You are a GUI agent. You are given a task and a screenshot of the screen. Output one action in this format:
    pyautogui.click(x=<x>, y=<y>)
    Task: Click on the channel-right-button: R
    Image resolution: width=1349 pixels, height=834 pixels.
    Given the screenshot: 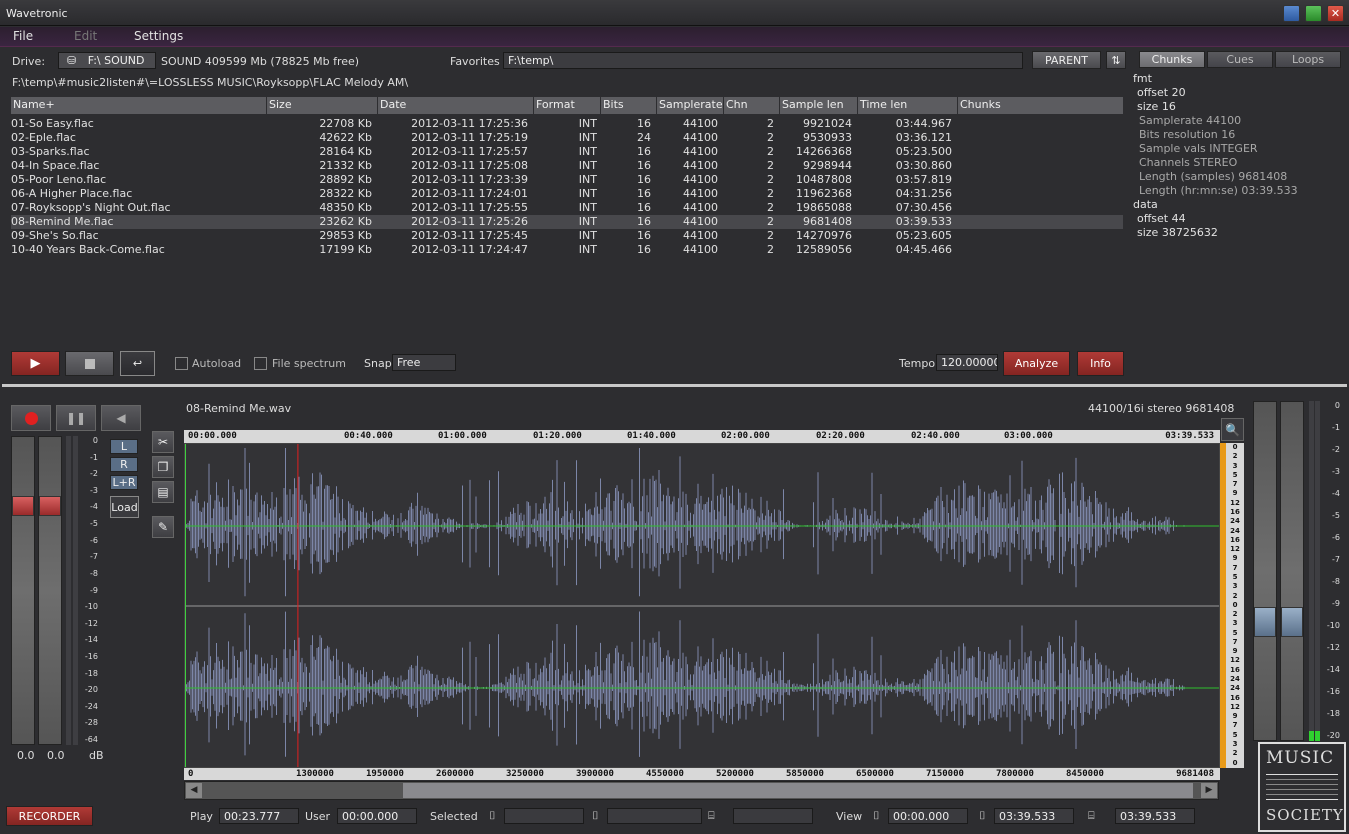 What is the action you would take?
    pyautogui.click(x=124, y=464)
    